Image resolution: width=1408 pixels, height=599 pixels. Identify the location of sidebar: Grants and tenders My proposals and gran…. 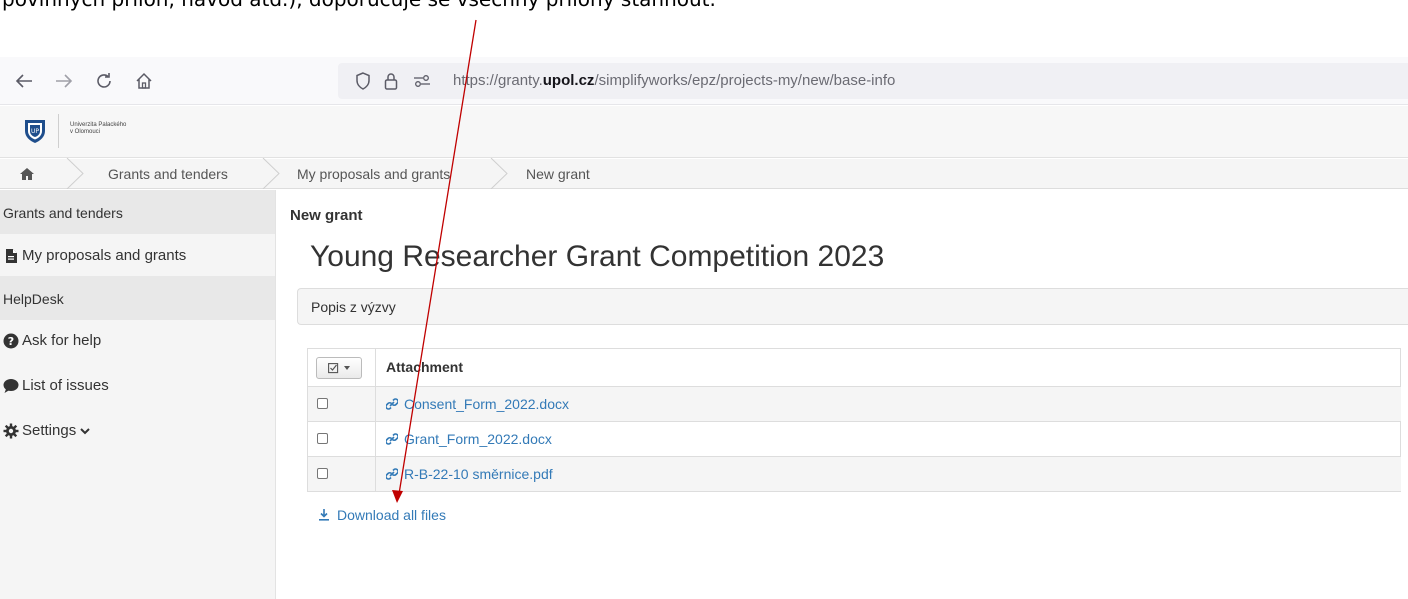
(138, 394).